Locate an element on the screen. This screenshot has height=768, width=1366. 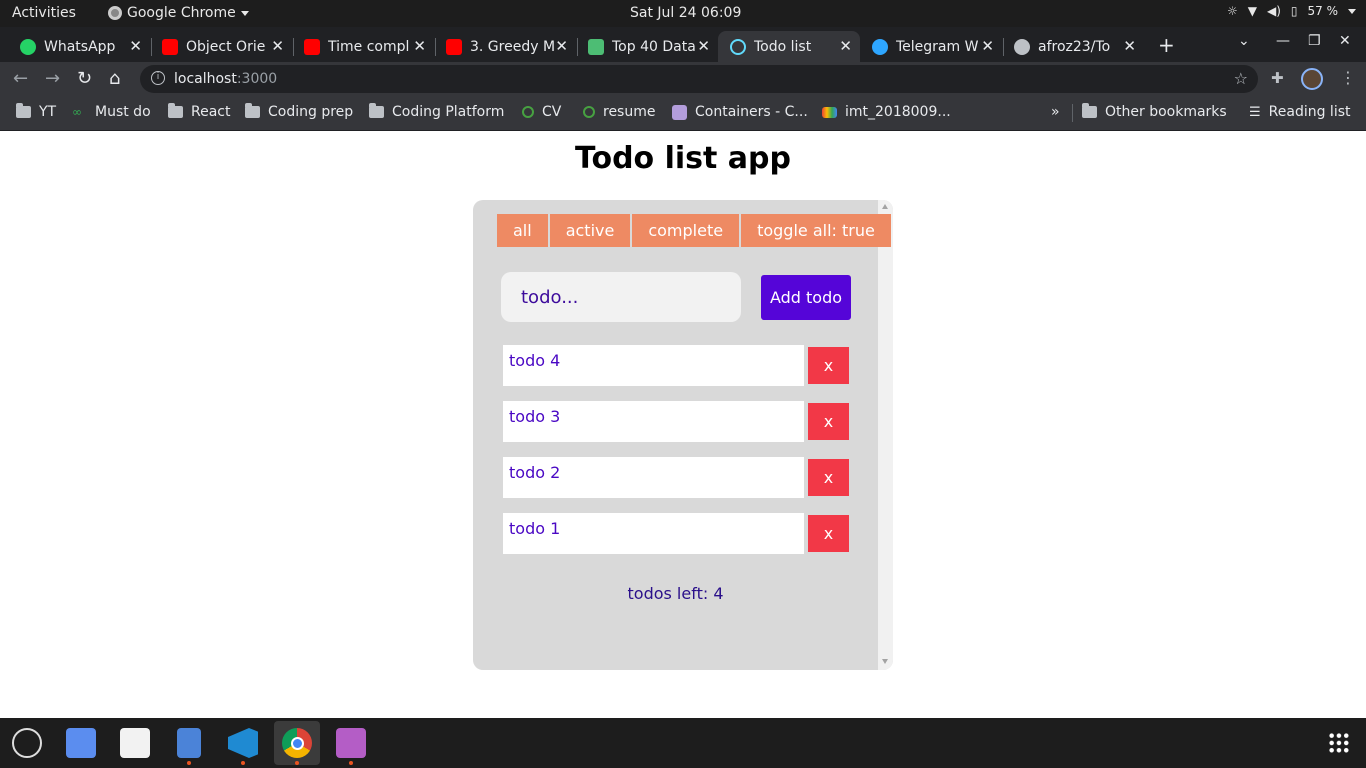
dock-vscode is located at coordinates (243, 743).